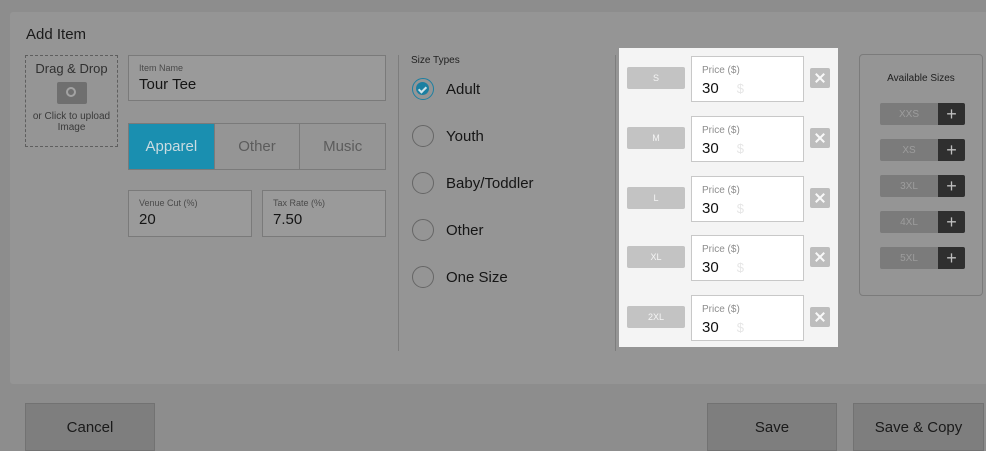 This screenshot has height=451, width=986. Describe the element at coordinates (747, 318) in the screenshot. I see `price-input-2xl: Price ($) 30 $` at that location.